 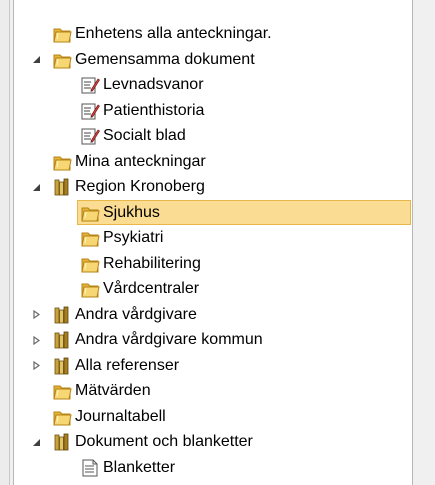 I want to click on tree-item-label: Socialt blad, so click(x=144, y=135).